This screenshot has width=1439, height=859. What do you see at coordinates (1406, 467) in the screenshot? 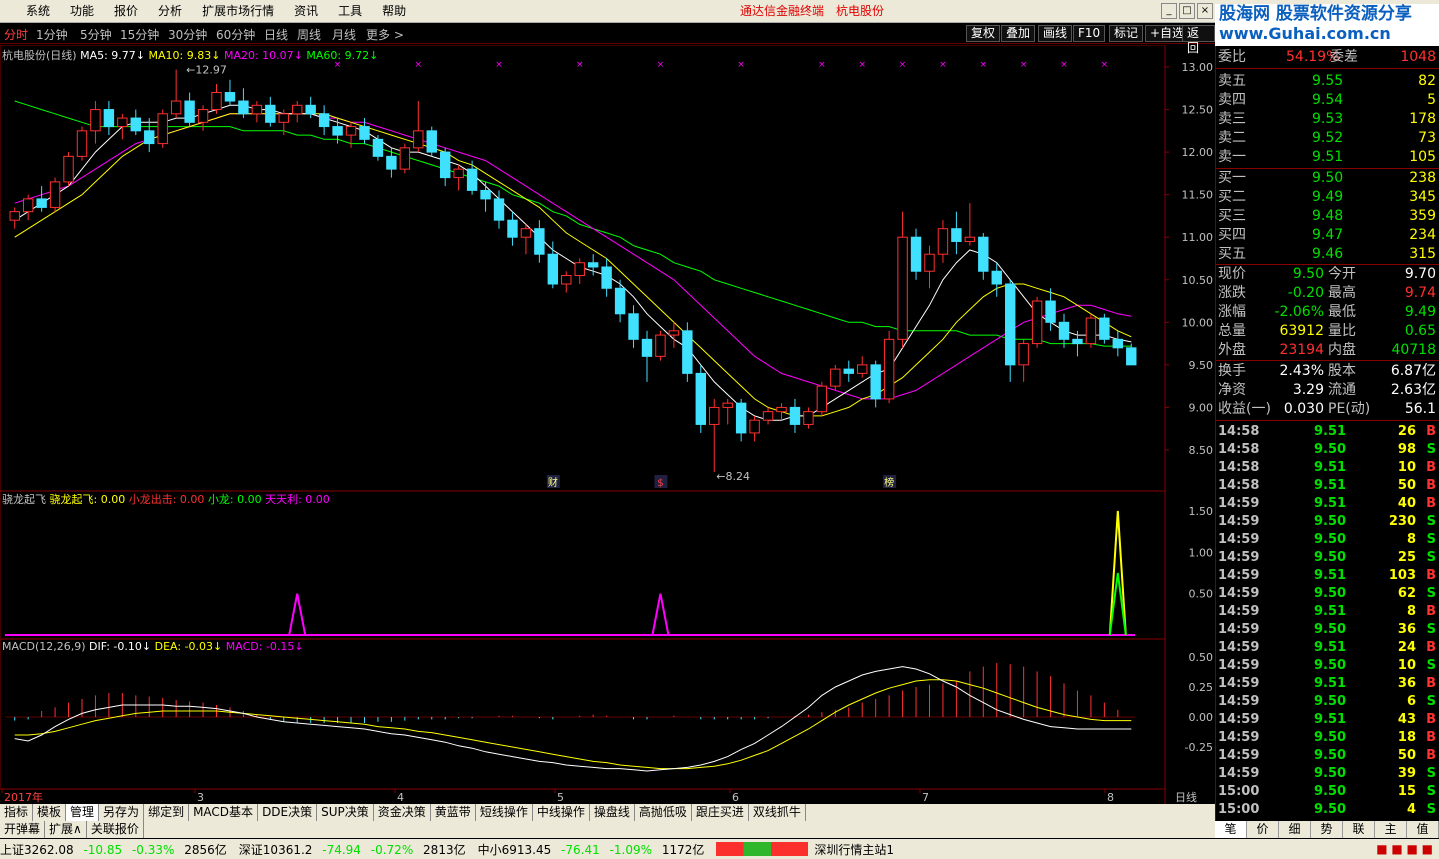
I see `tick-volume: 10` at bounding box center [1406, 467].